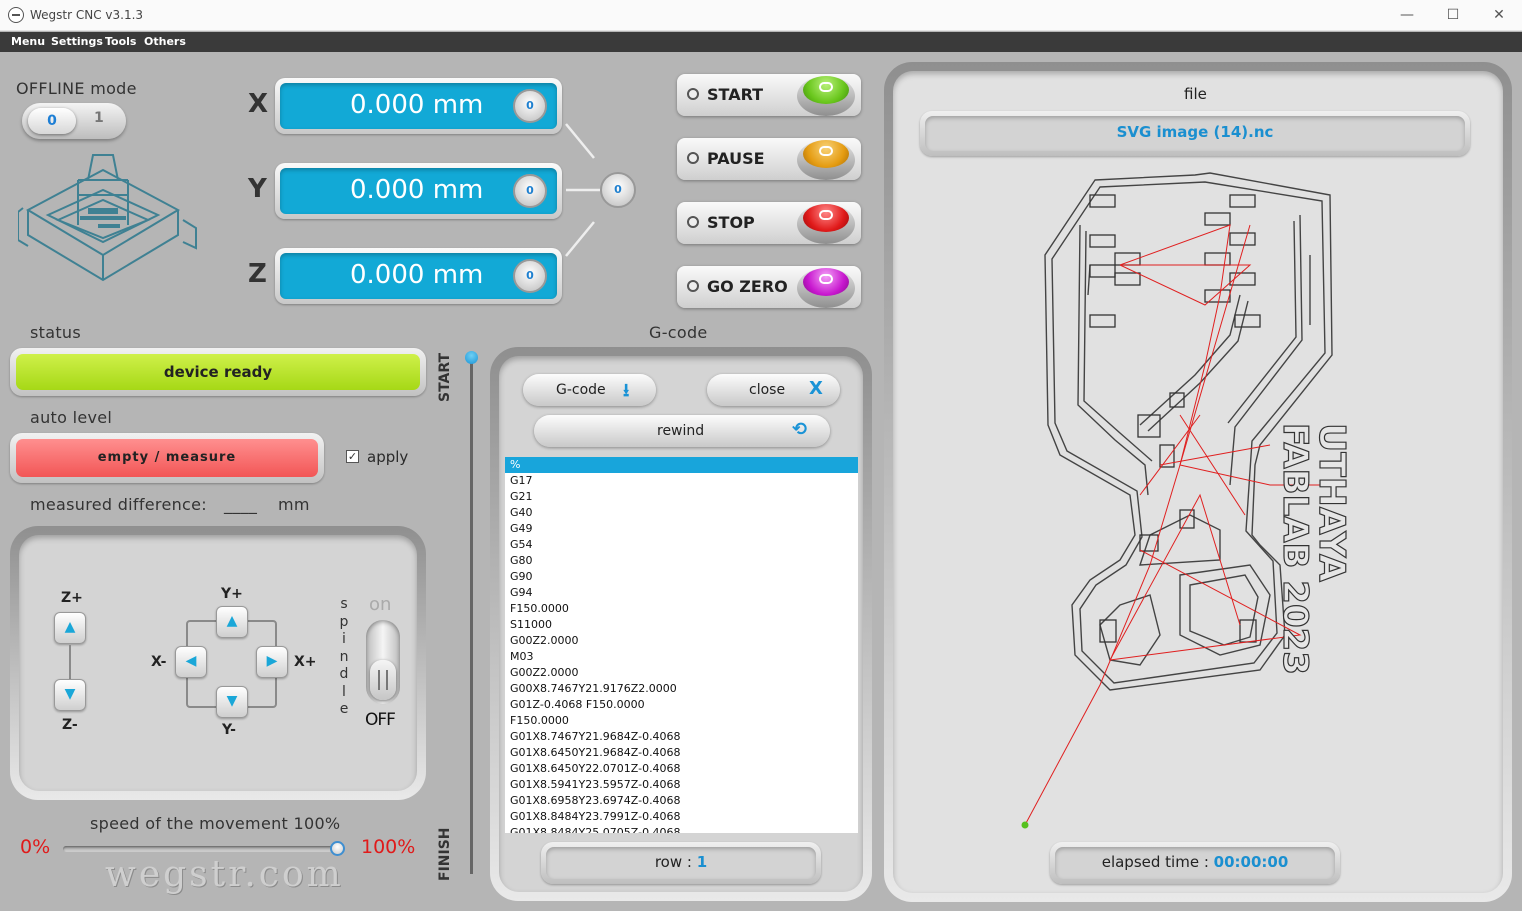 The width and height of the screenshot is (1522, 911). I want to click on gcode-line: G01X8.6450Y21.9684Z-0.4068, so click(681, 753).